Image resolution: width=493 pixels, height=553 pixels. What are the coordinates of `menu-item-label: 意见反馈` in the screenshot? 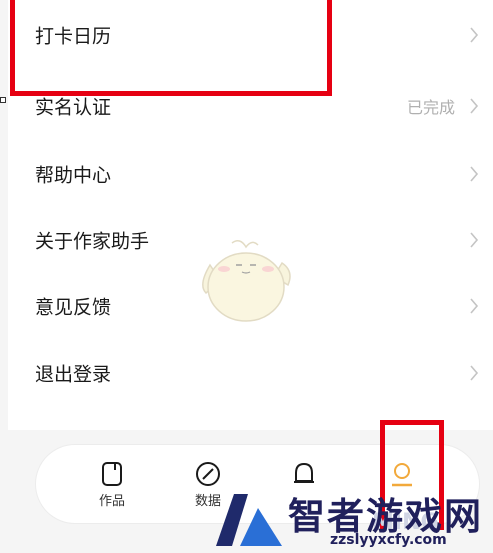 It's located at (73, 307).